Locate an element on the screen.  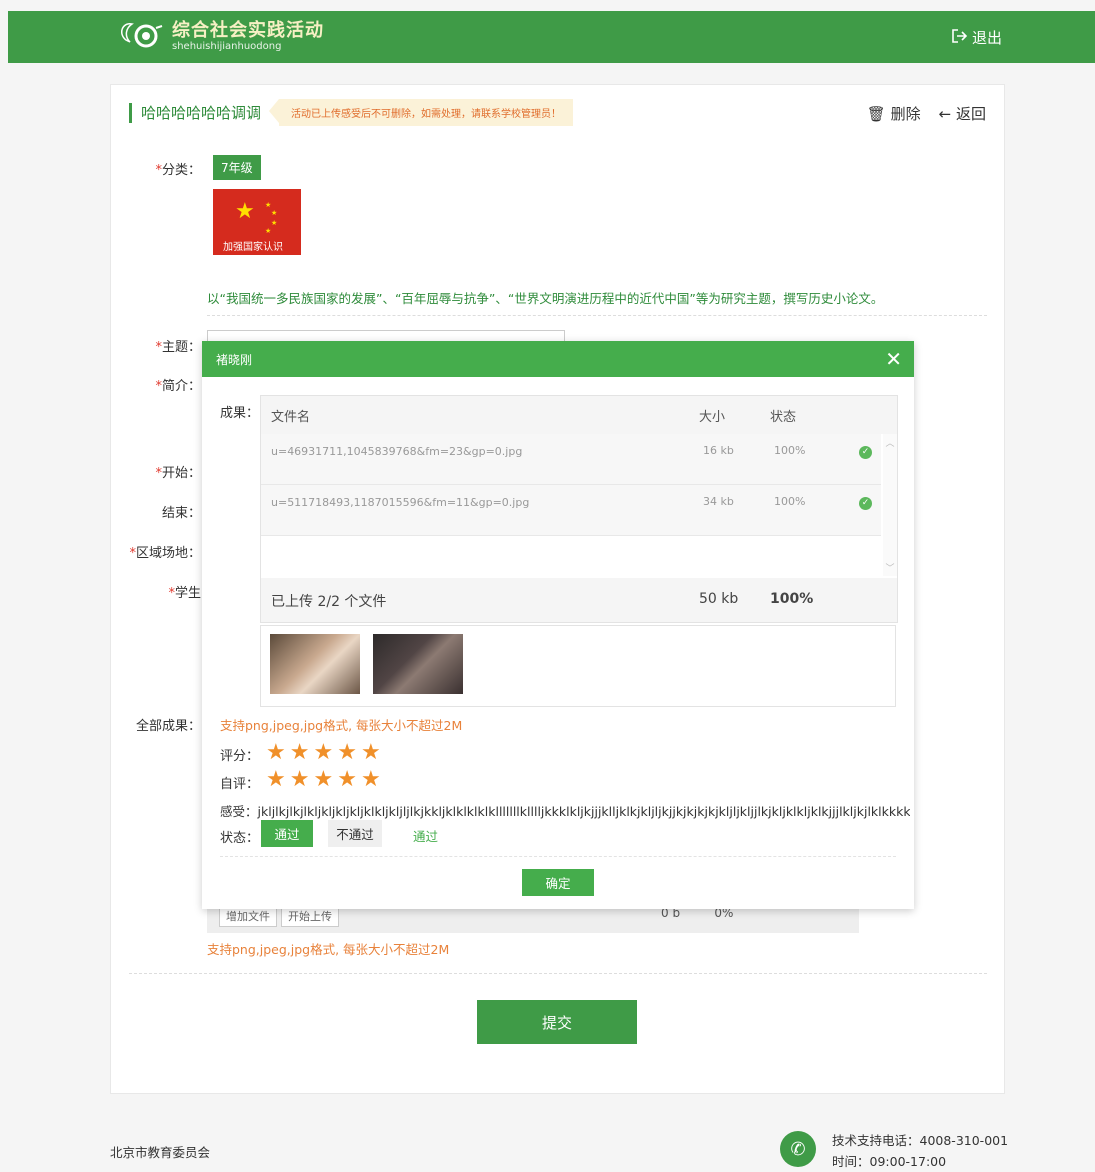
upload-summary: 已上传 2/2 个文件 is located at coordinates (329, 602).